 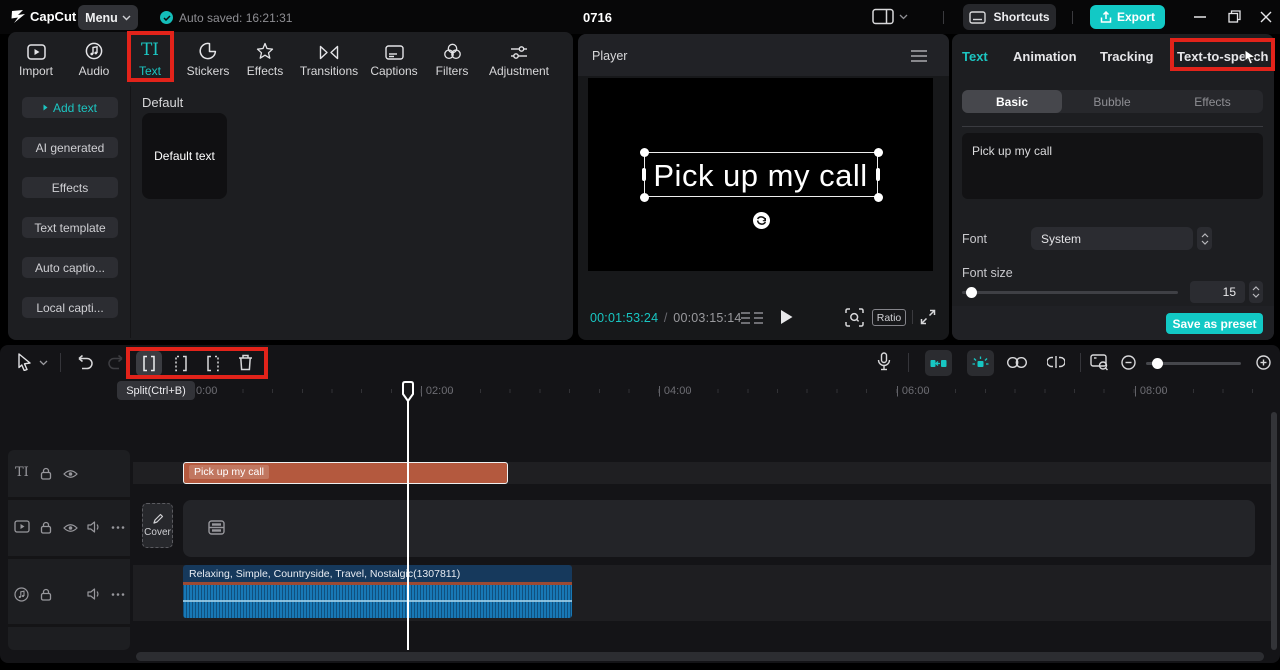 What do you see at coordinates (108, 17) in the screenshot?
I see `menu-button: Menu` at bounding box center [108, 17].